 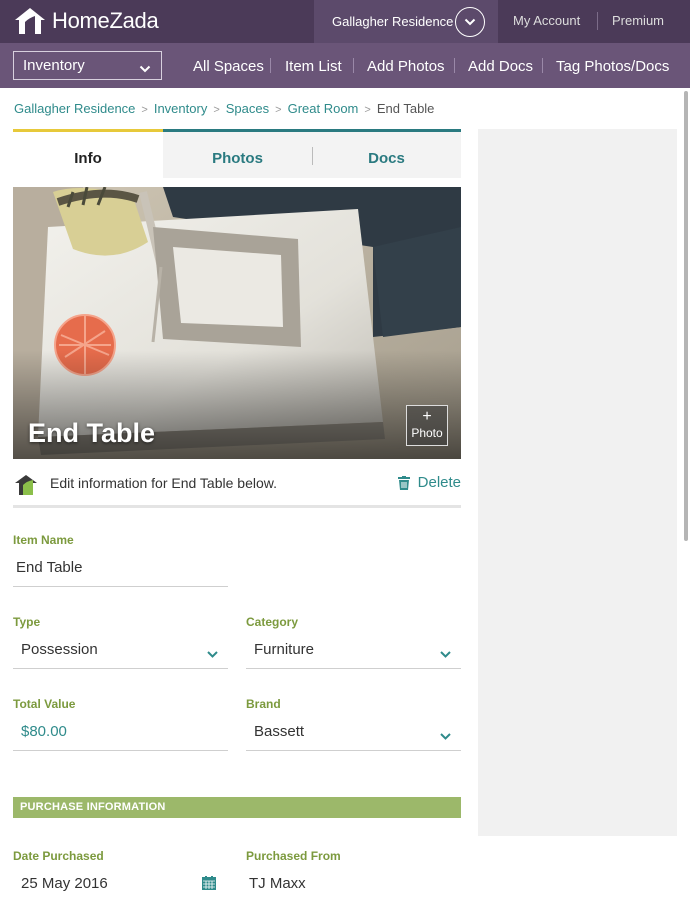 What do you see at coordinates (546, 20) in the screenshot?
I see `my-account-link: My Account` at bounding box center [546, 20].